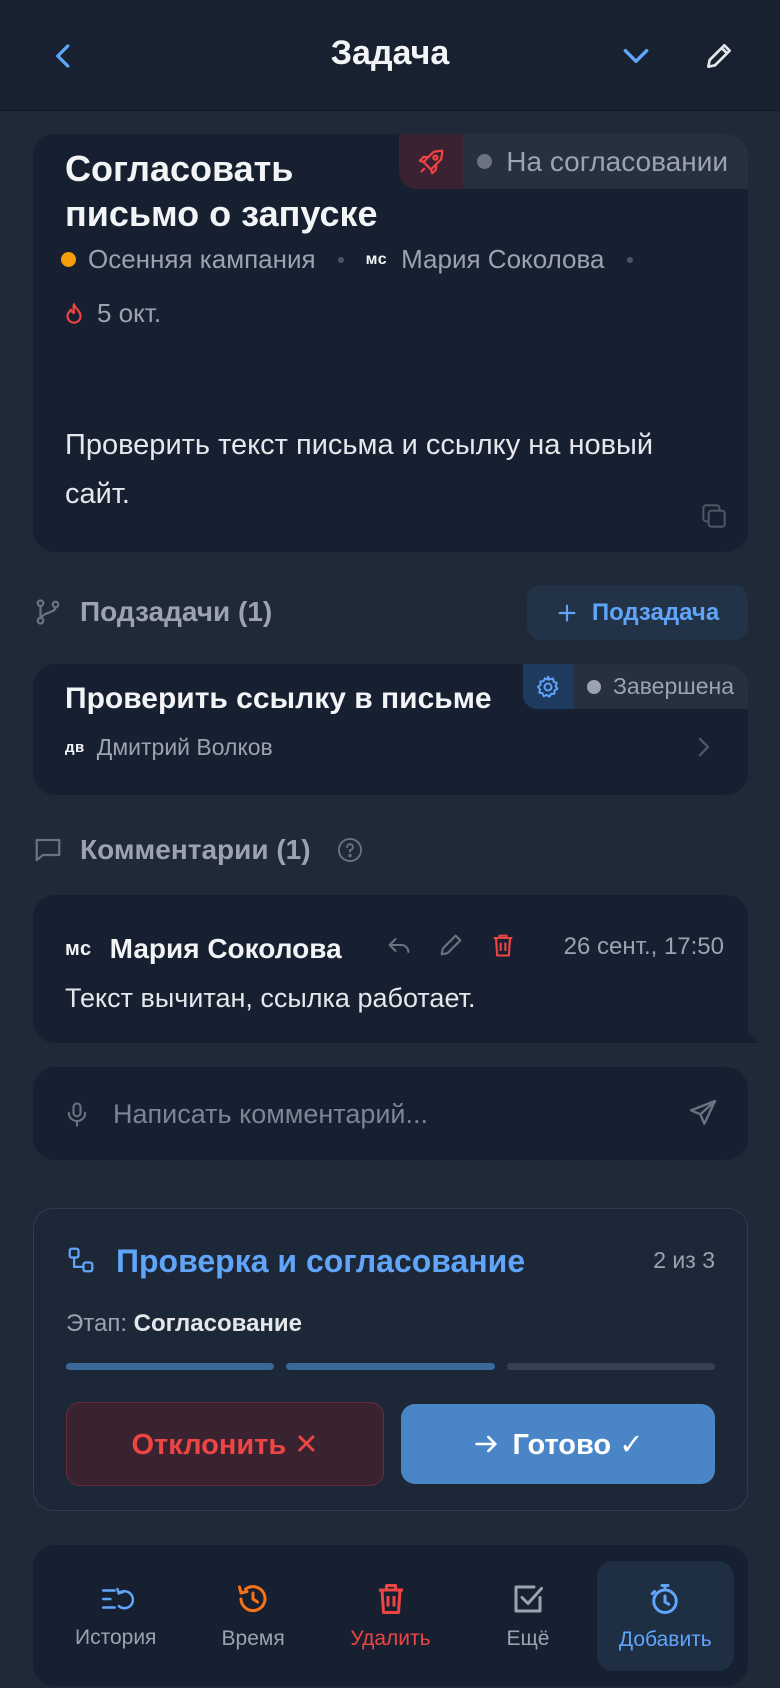  I want to click on reply-icon, so click(399, 946).